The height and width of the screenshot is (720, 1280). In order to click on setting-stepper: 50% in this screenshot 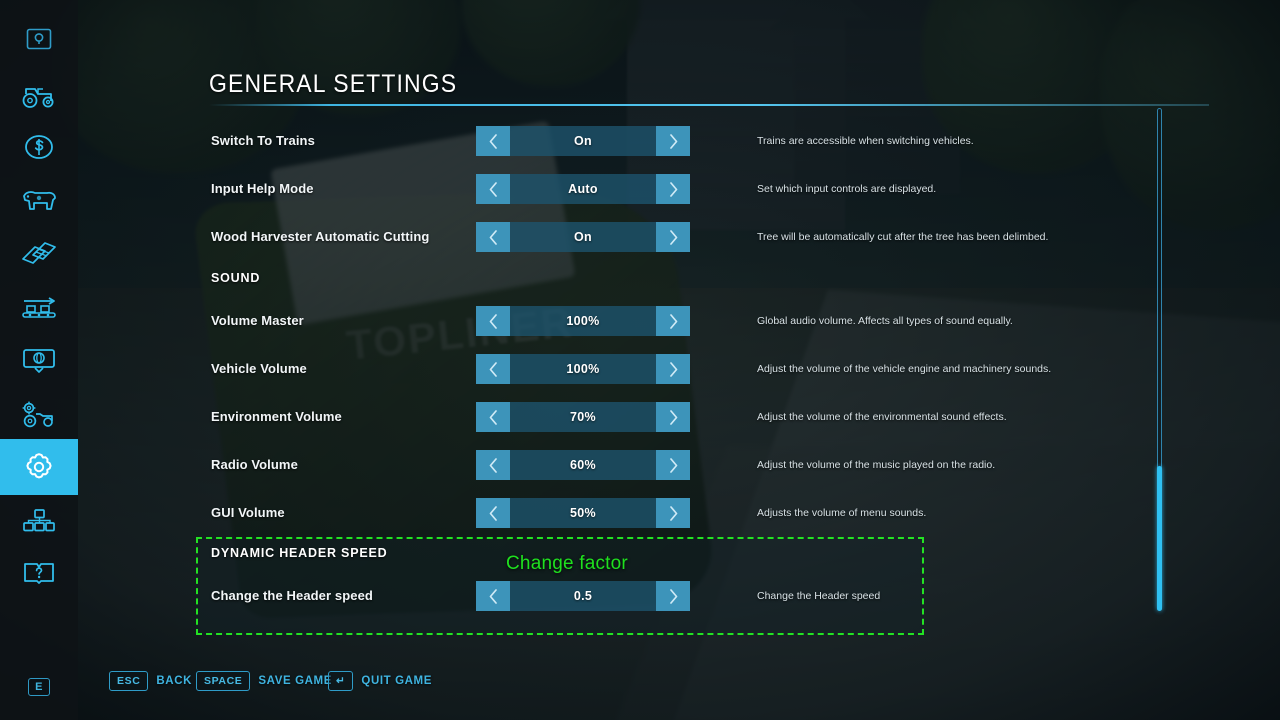, I will do `click(583, 513)`.